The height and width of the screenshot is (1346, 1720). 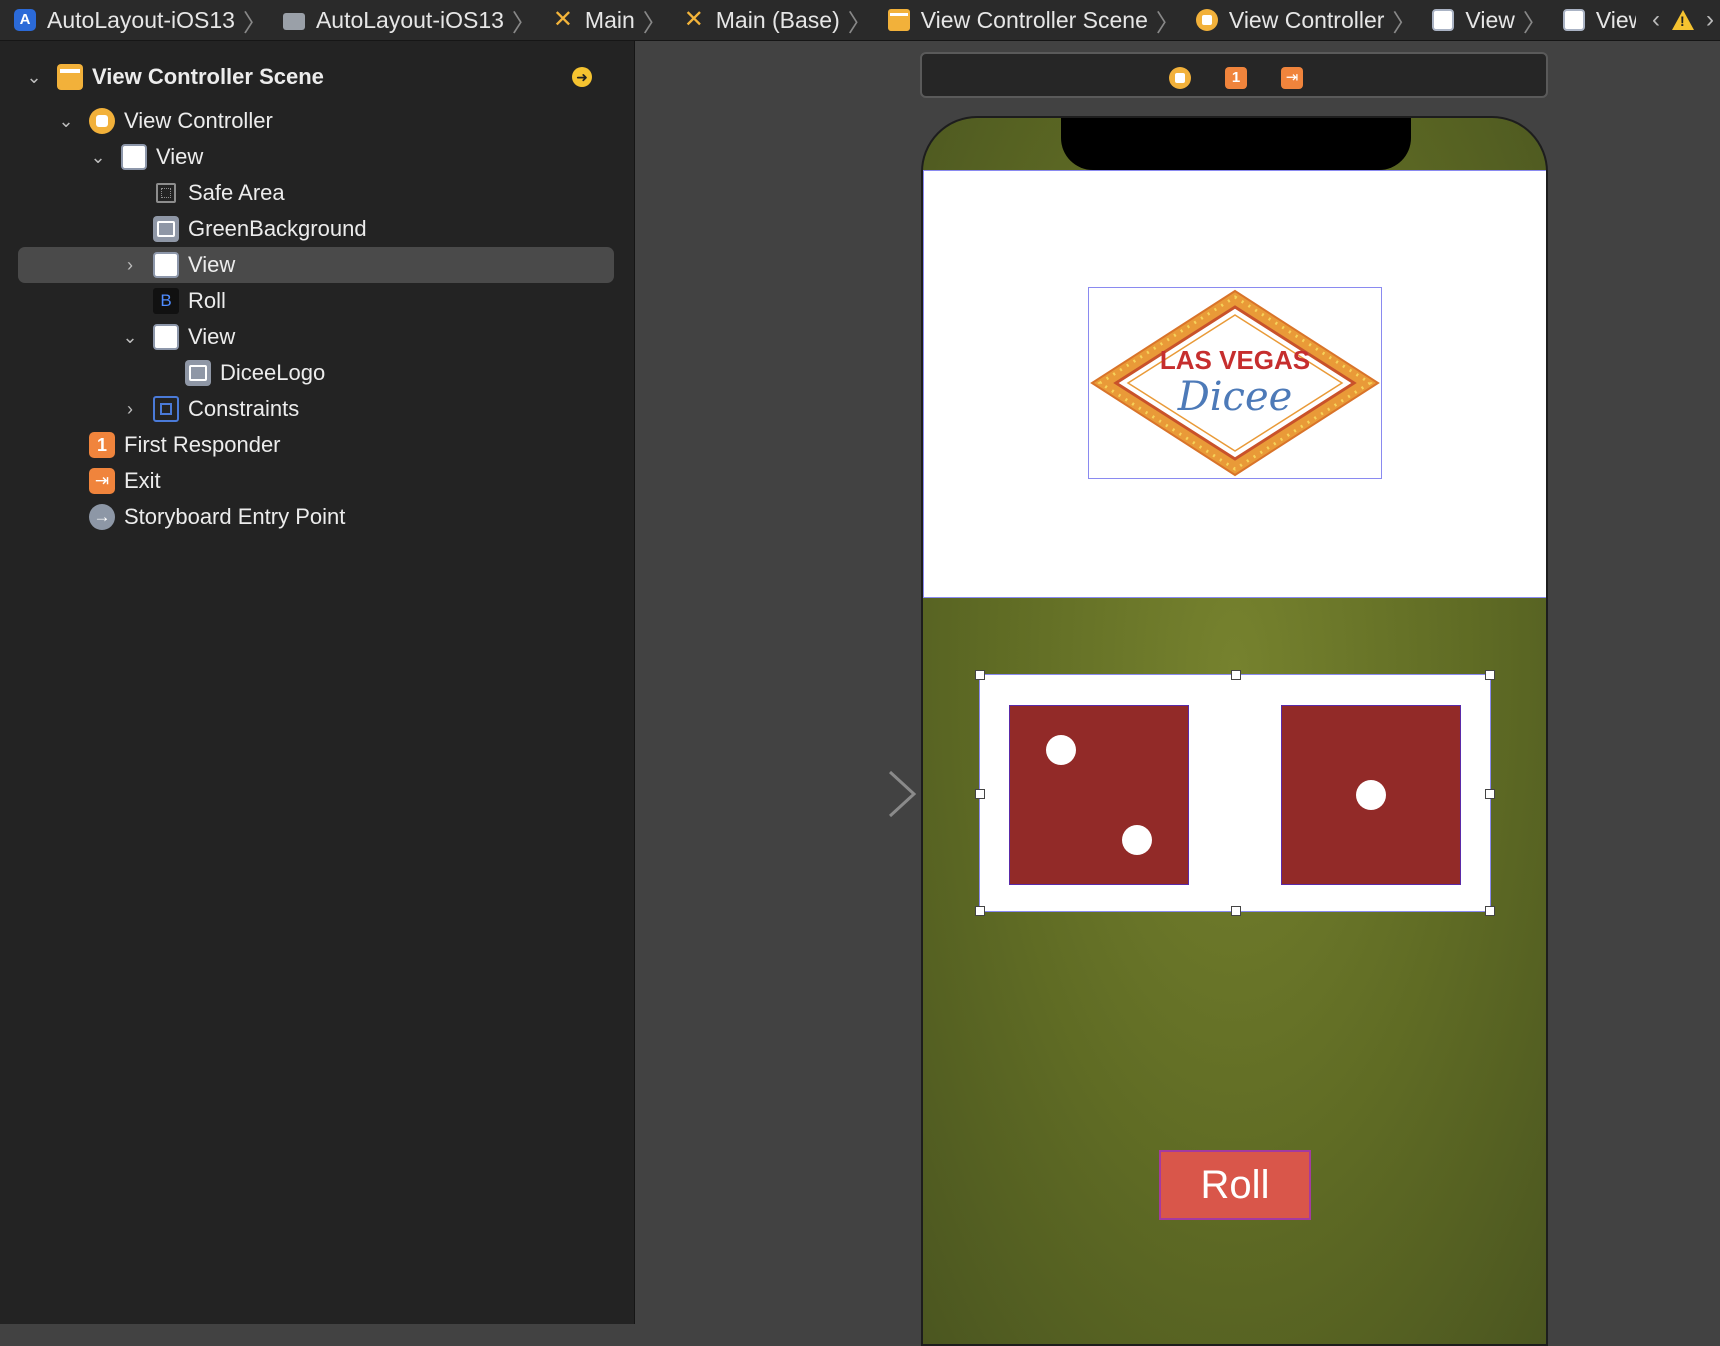 I want to click on resize-handle-bottom-right, so click(x=1490, y=911).